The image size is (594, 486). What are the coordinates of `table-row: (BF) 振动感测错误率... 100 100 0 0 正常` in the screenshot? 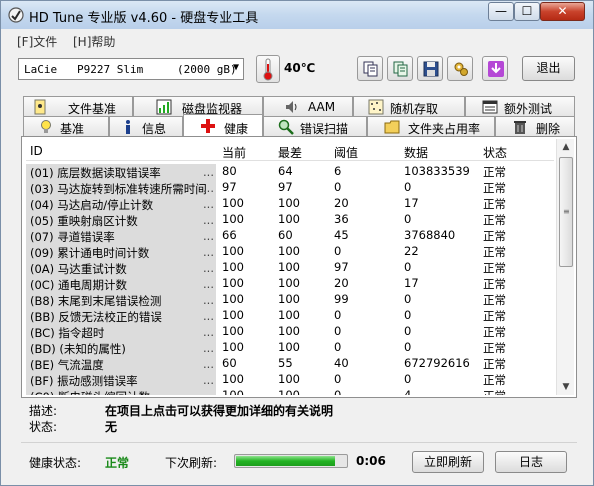 It's located at (290, 379).